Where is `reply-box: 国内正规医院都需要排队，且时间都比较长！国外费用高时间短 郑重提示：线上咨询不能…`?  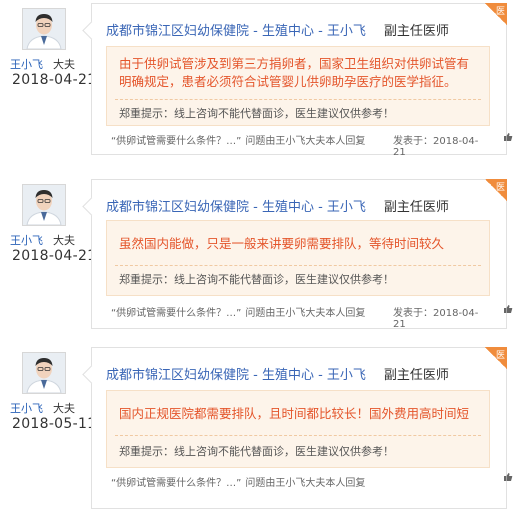 reply-box: 国内正规医院都需要排队，且时间都比较长！国外费用高时间短 郑重提示：线上咨询不能… is located at coordinates (298, 429).